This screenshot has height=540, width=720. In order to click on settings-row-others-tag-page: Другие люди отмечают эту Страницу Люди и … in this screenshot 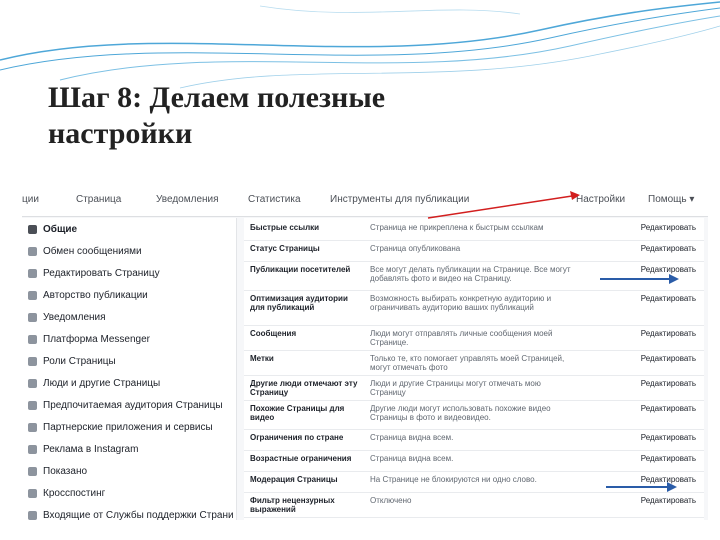, I will do `click(474, 388)`.